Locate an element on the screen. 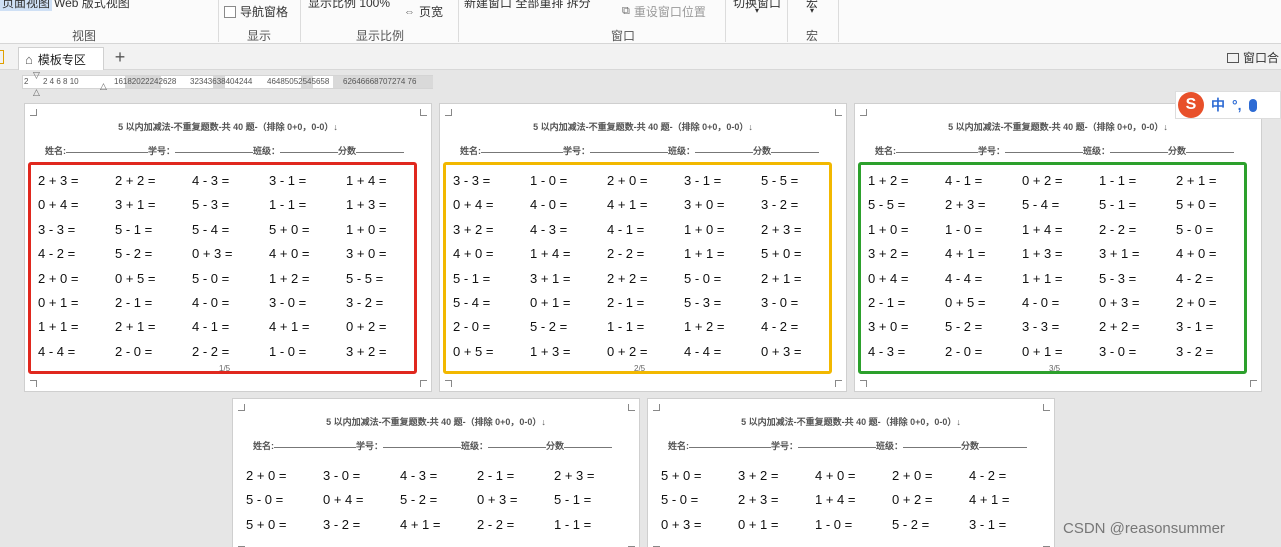  page-width-label: 页宽 is located at coordinates (431, 12).